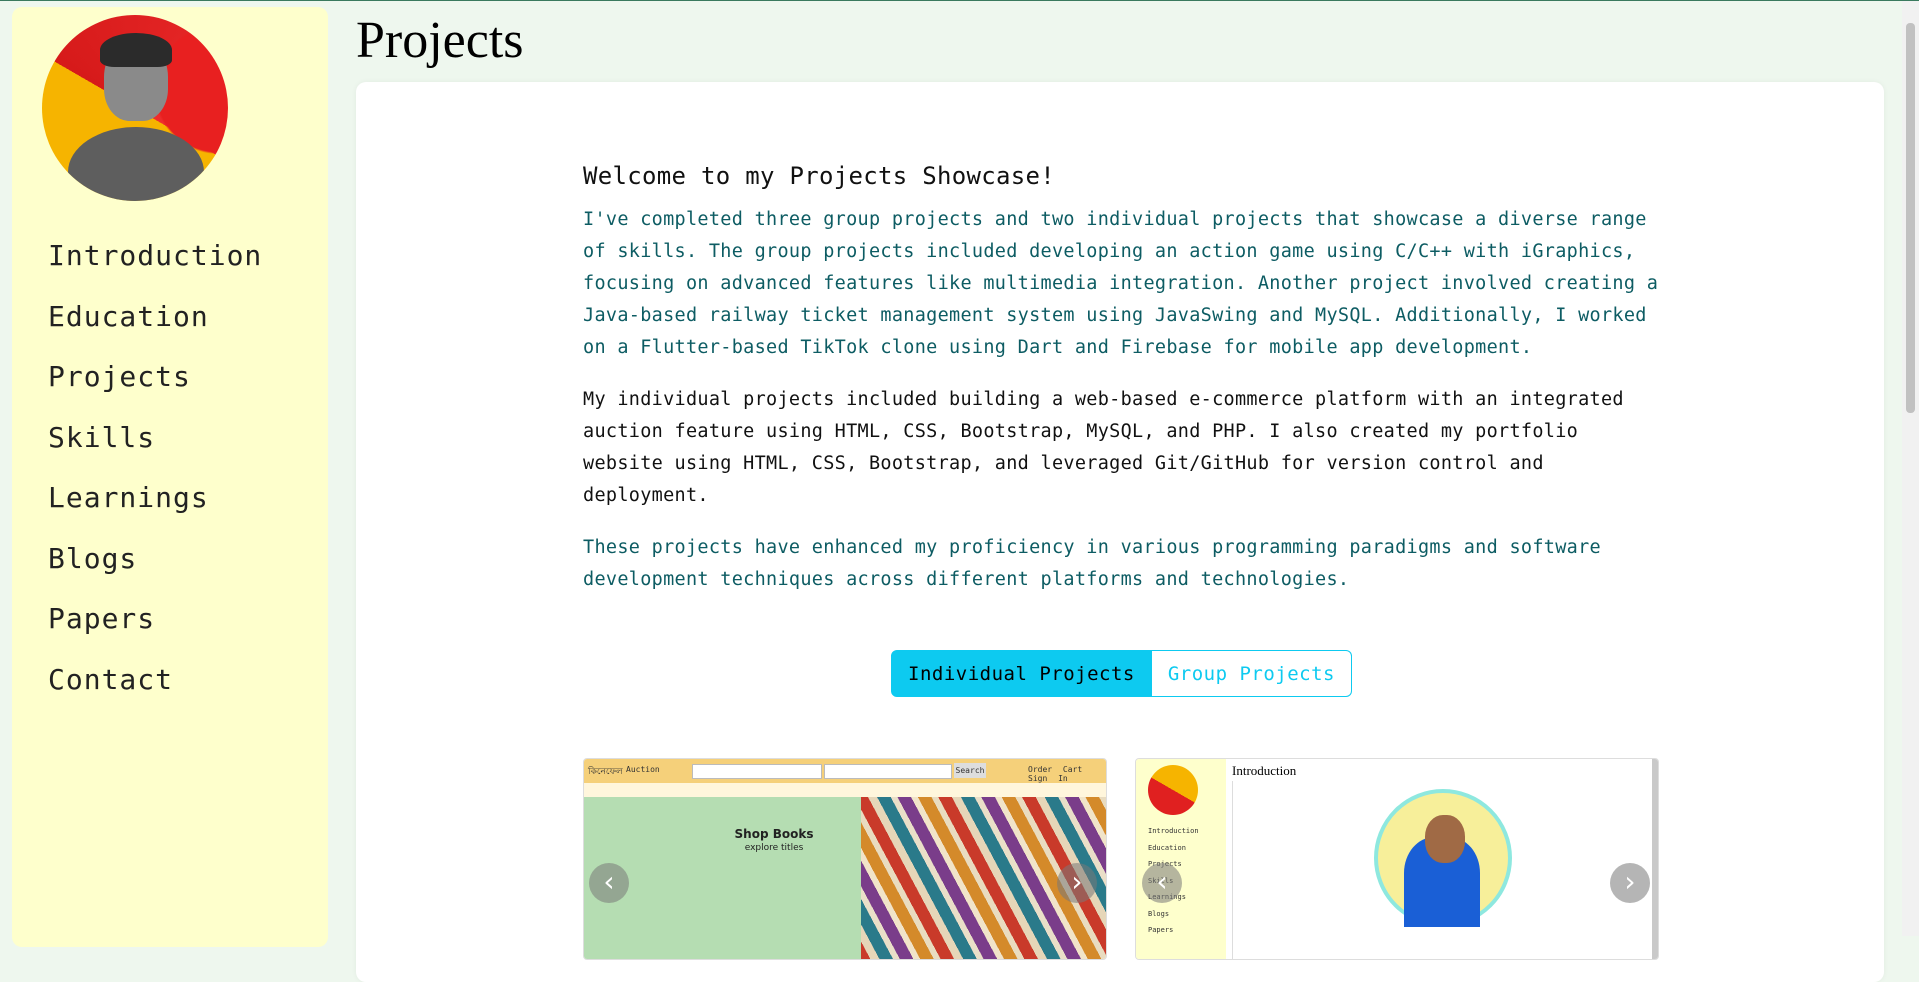 The height and width of the screenshot is (982, 1919). I want to click on page-title: Projects, so click(440, 40).